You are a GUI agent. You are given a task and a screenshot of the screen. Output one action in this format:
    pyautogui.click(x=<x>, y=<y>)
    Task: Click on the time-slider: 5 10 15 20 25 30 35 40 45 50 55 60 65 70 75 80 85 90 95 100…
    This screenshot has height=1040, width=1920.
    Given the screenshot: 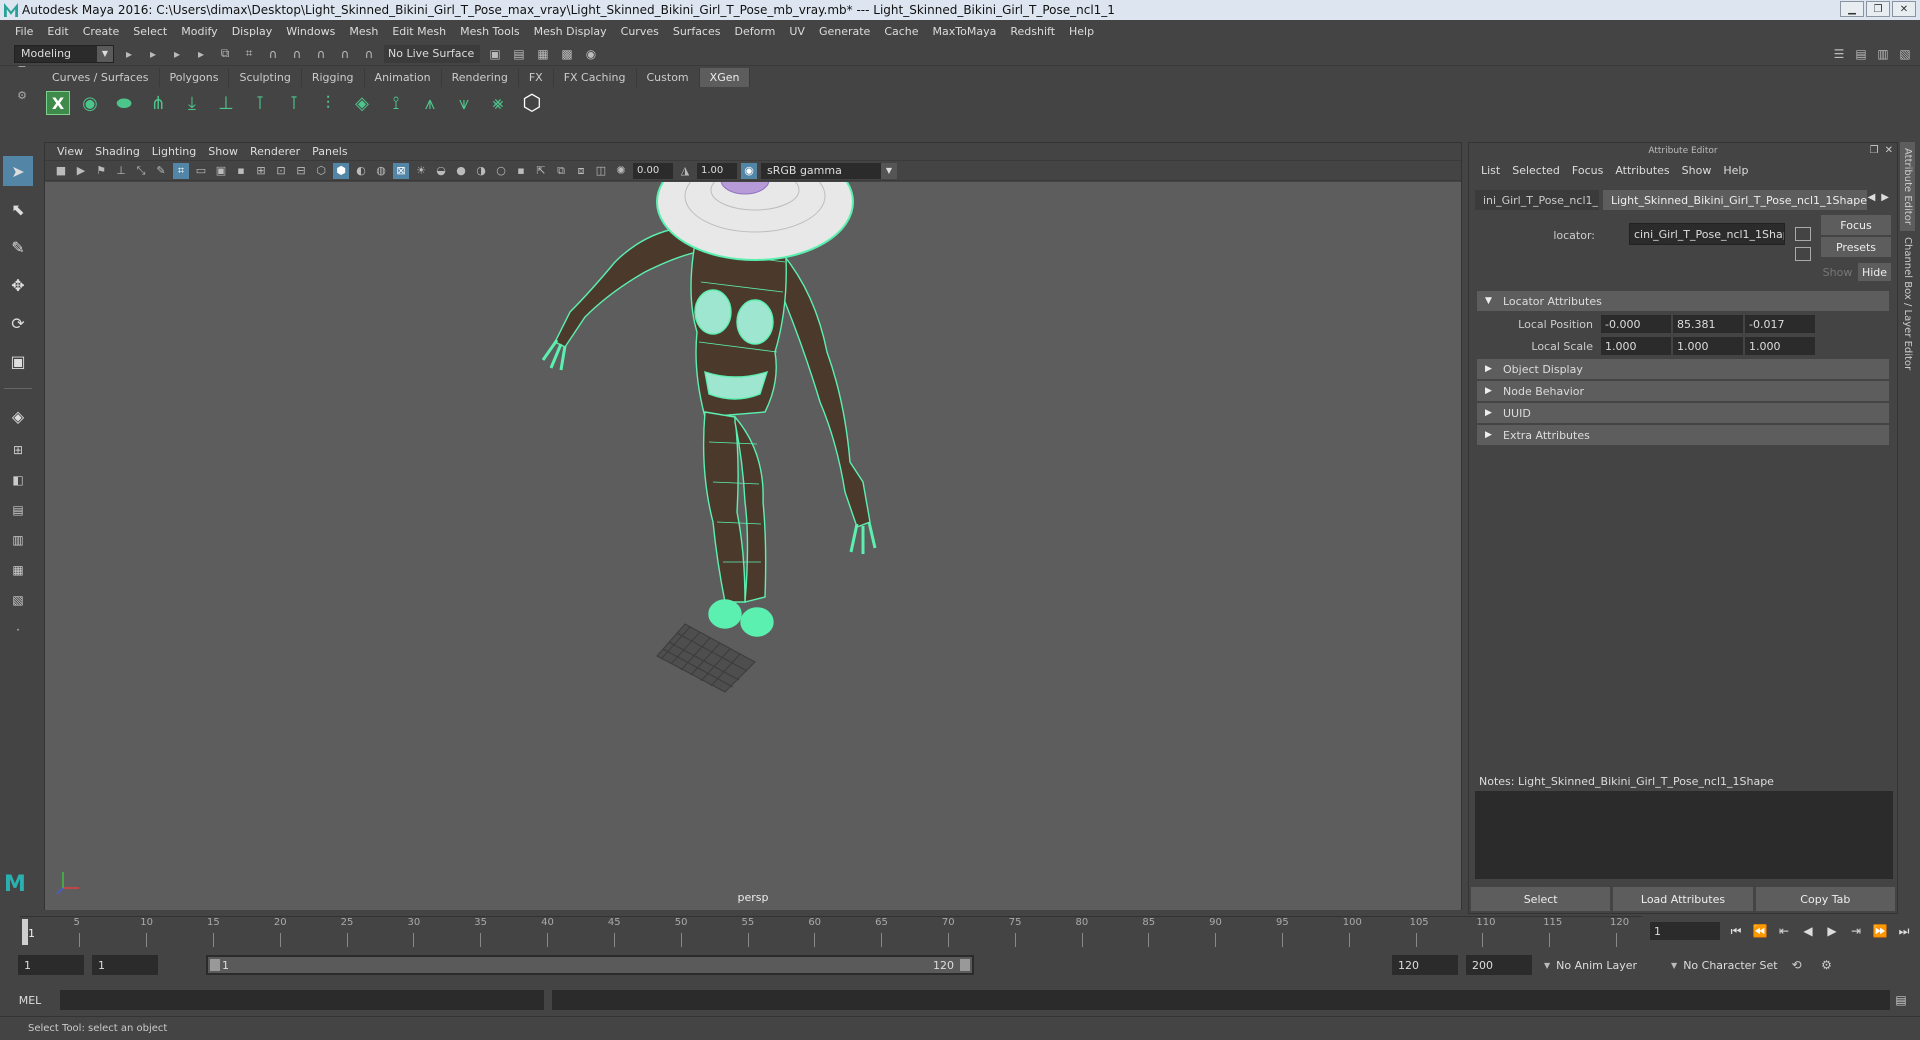 What is the action you would take?
    pyautogui.click(x=831, y=931)
    